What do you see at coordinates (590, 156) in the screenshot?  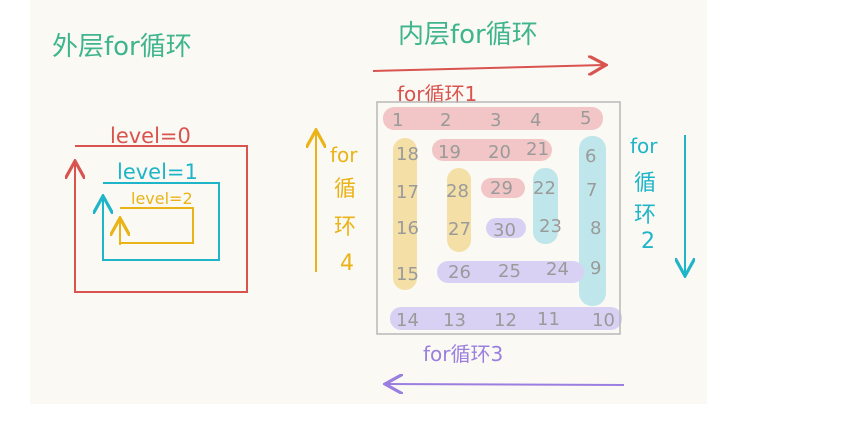 I see `cell-6: 6` at bounding box center [590, 156].